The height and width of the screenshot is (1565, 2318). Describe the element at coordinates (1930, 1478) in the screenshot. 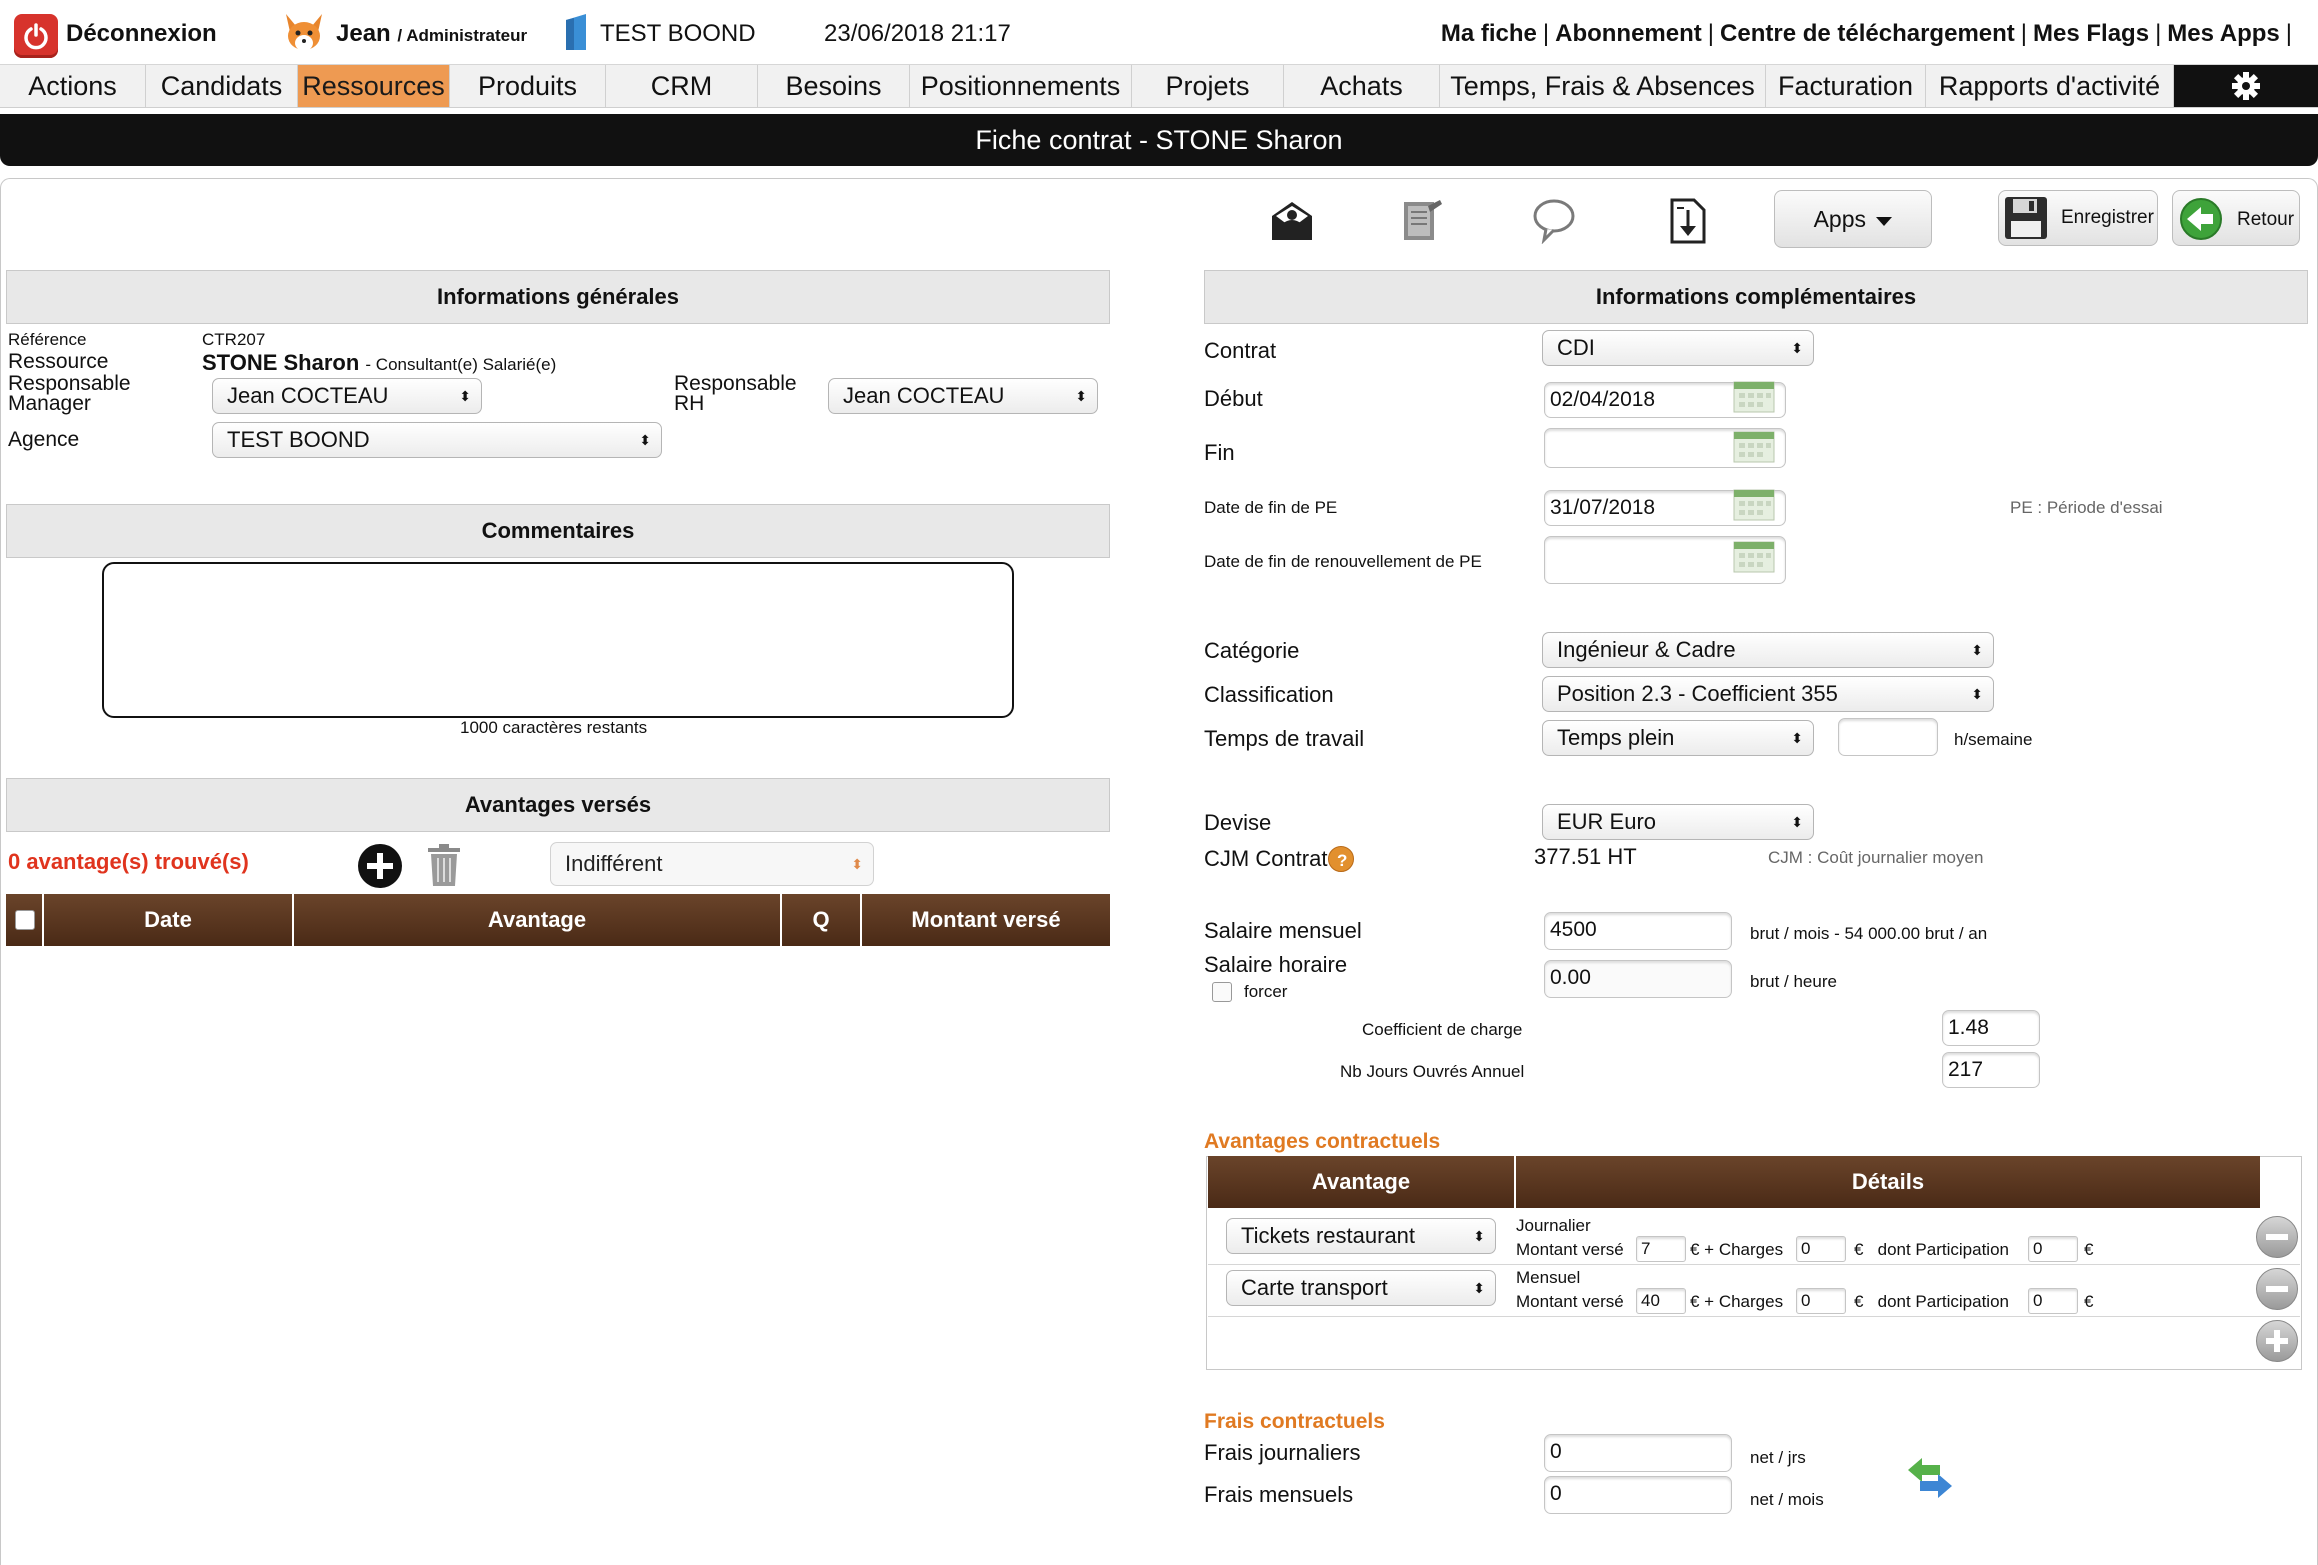

I see `swap-arrows-icon` at that location.